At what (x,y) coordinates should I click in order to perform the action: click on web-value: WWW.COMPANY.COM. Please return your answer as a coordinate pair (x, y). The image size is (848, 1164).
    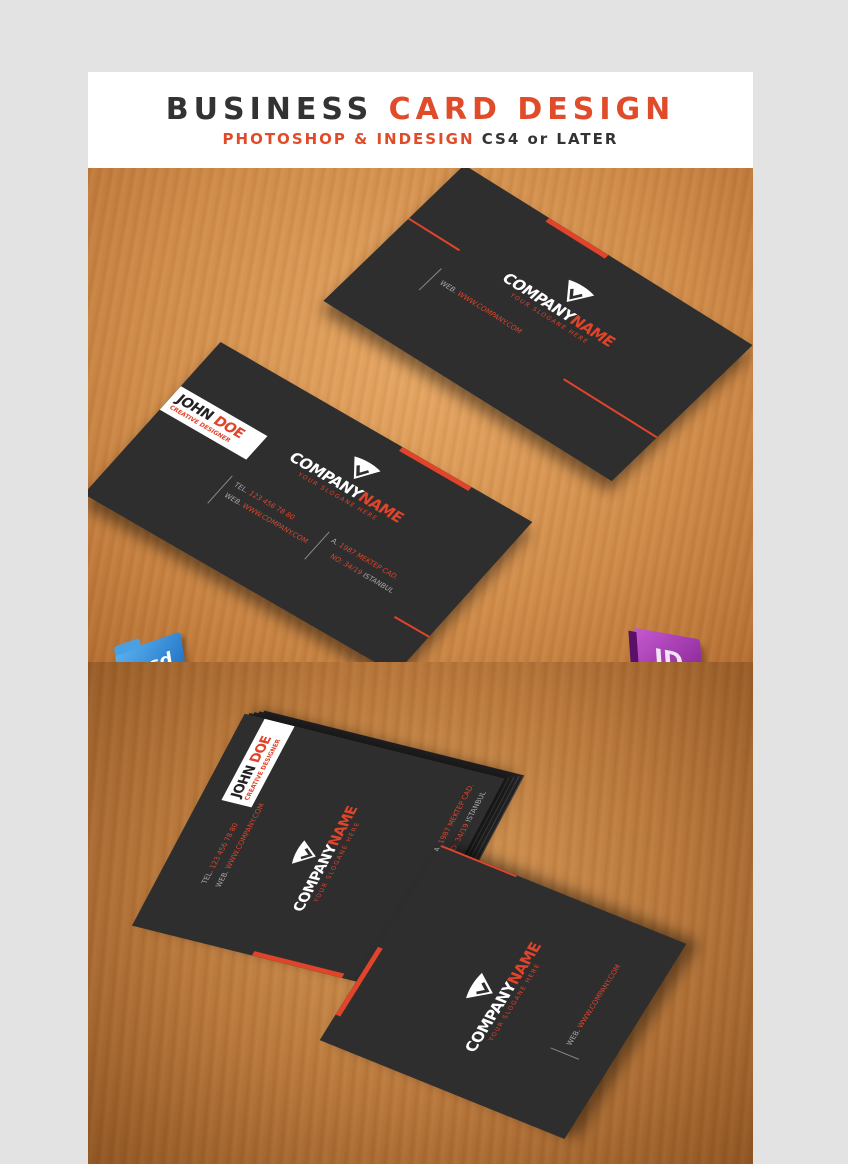
    Looking at the image, I should click on (599, 996).